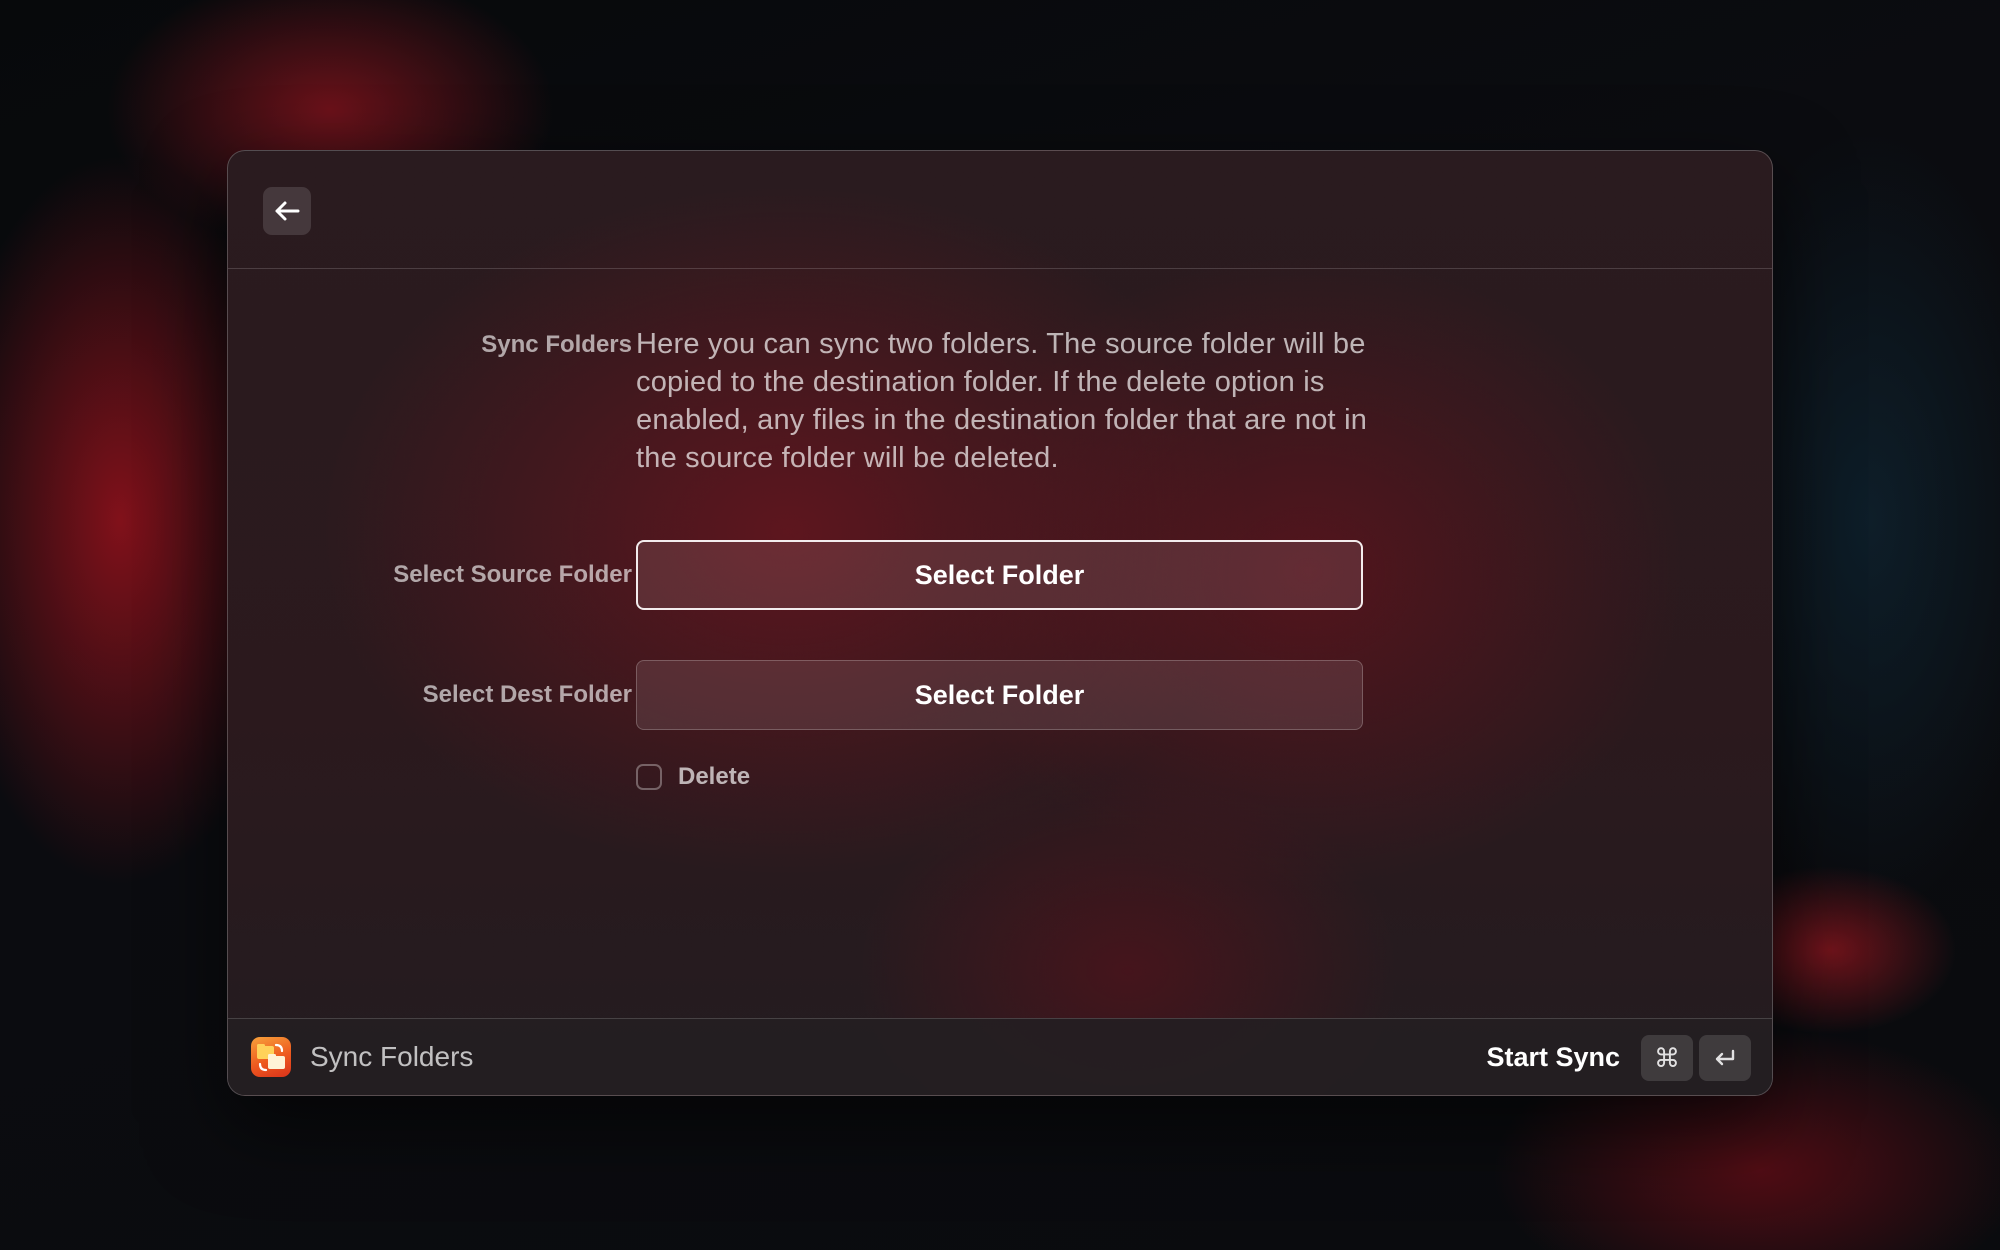 The height and width of the screenshot is (1250, 2000). I want to click on app-title: Sync Folders, so click(392, 1056).